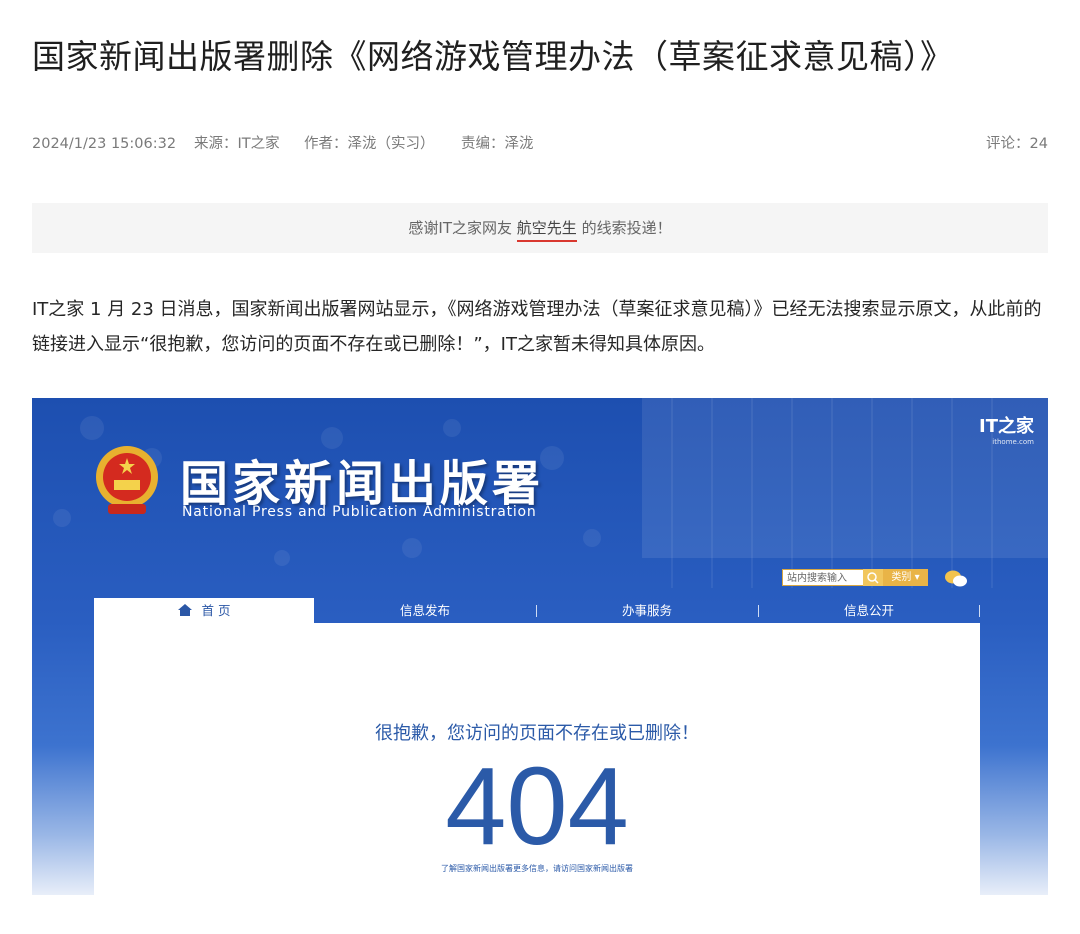 This screenshot has width=1080, height=934. What do you see at coordinates (425, 610) in the screenshot?
I see `nav-tab-info-release: 信息发布` at bounding box center [425, 610].